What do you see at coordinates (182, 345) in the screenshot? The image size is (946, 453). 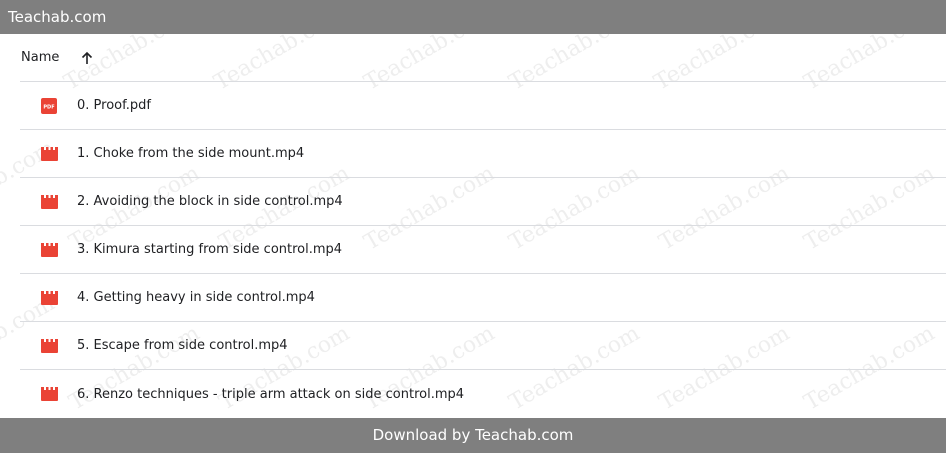 I see `file-name: 5. Escape from side control.mp4` at bounding box center [182, 345].